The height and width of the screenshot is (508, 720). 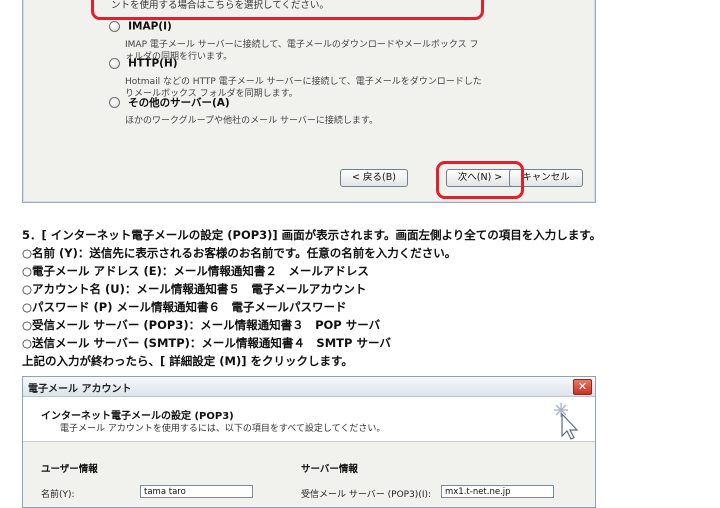 I want to click on imap-radio, so click(x=114, y=26).